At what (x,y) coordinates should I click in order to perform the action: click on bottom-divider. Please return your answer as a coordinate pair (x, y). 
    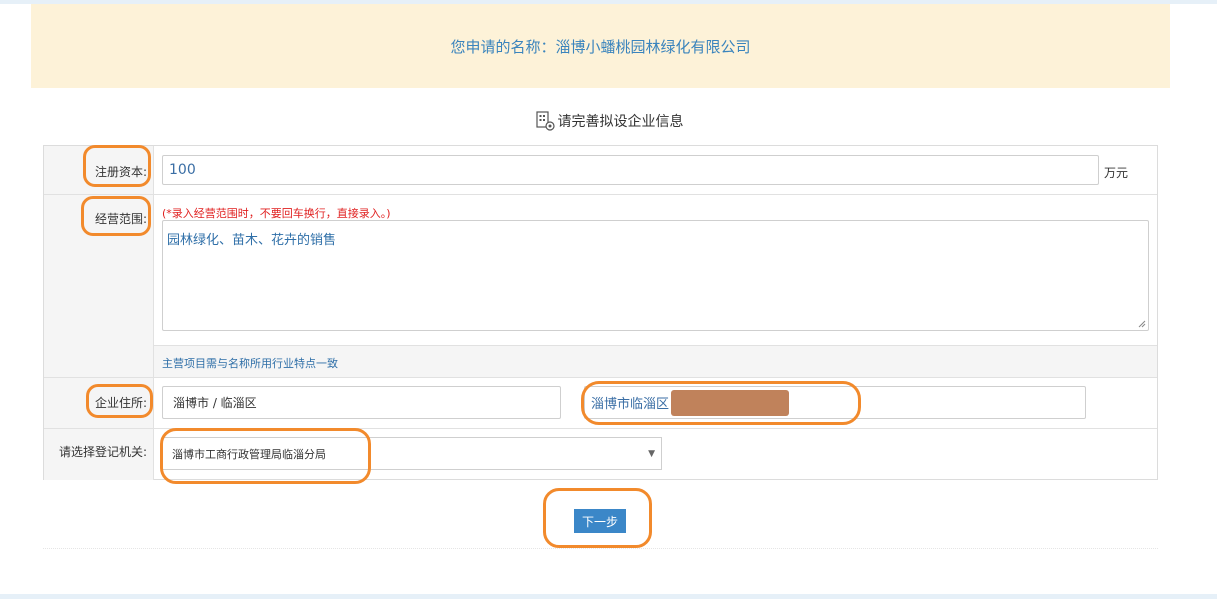
    Looking at the image, I should click on (600, 548).